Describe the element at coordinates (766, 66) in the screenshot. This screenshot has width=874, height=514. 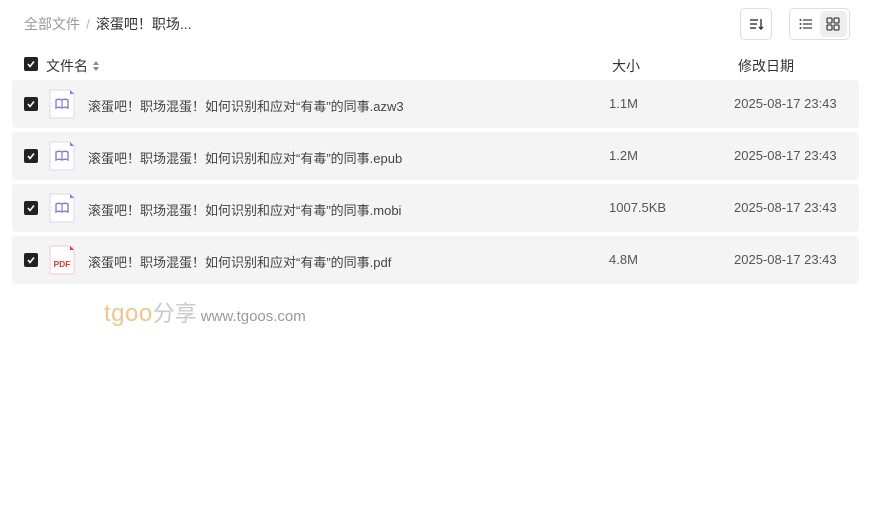
I see `column-header-date: 修改日期` at that location.